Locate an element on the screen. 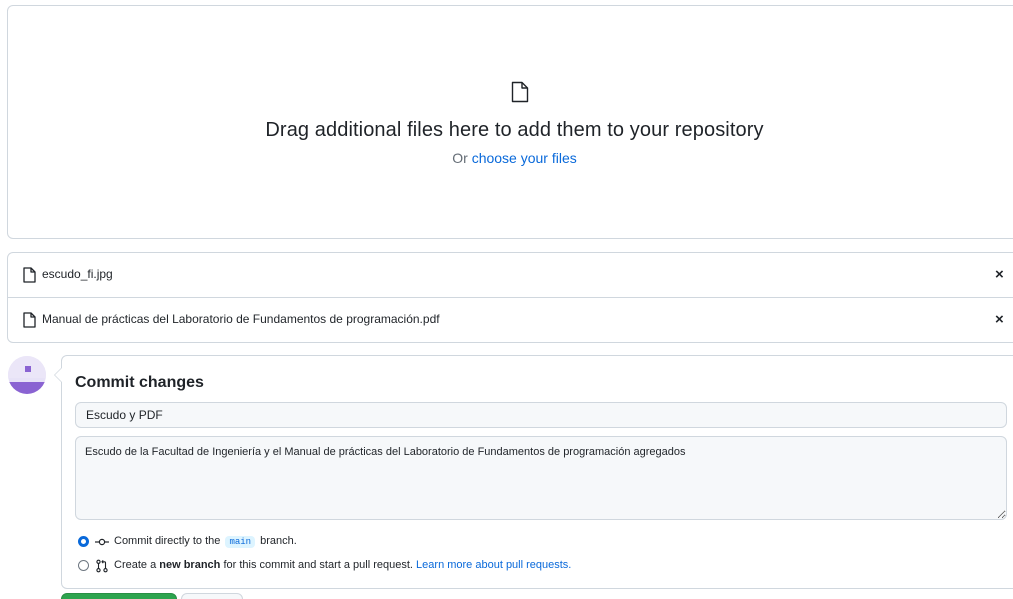 This screenshot has height=599, width=1013. git-pull-request-icon is located at coordinates (102, 566).